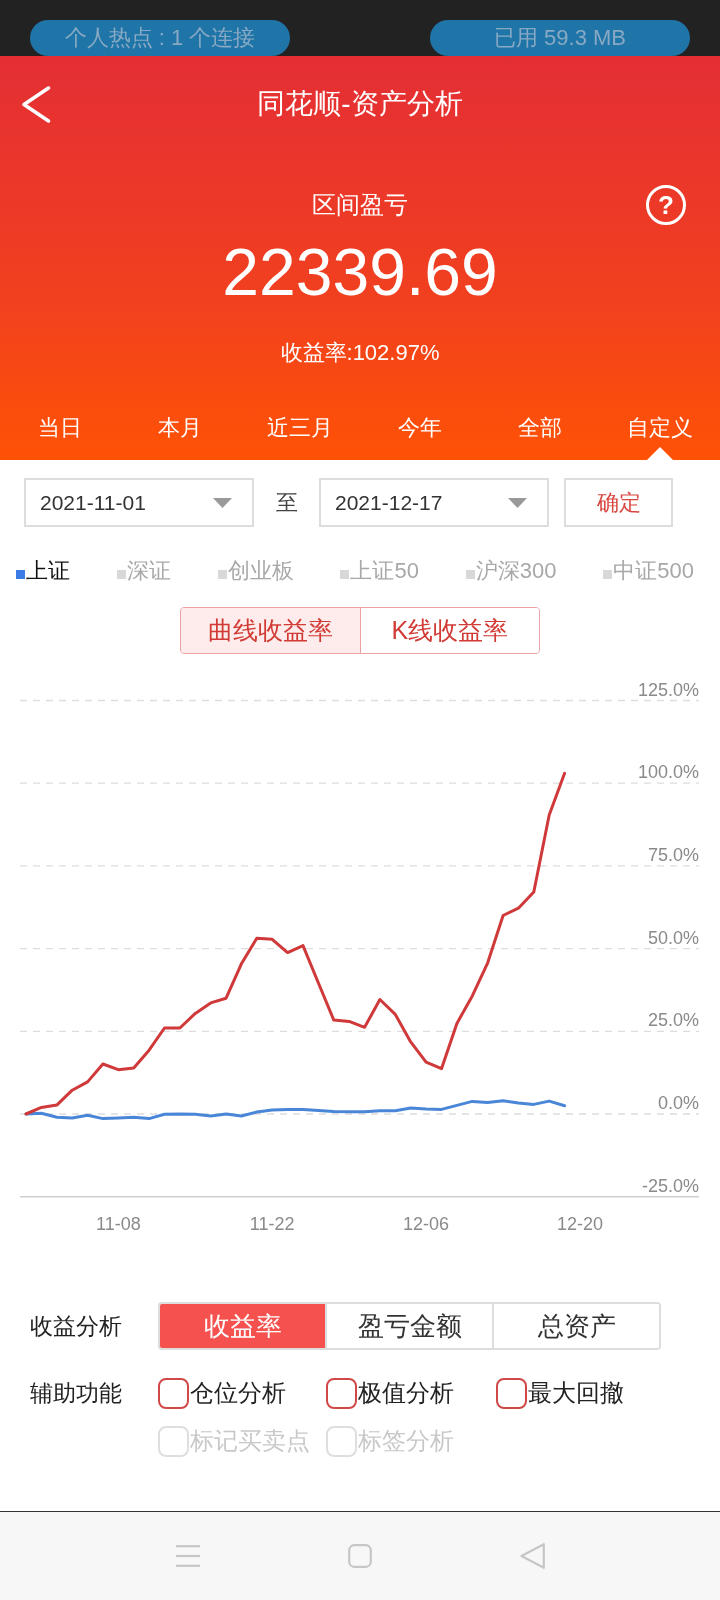 The height and width of the screenshot is (1600, 720). I want to click on x-axis-label: 12-20, so click(580, 1224).